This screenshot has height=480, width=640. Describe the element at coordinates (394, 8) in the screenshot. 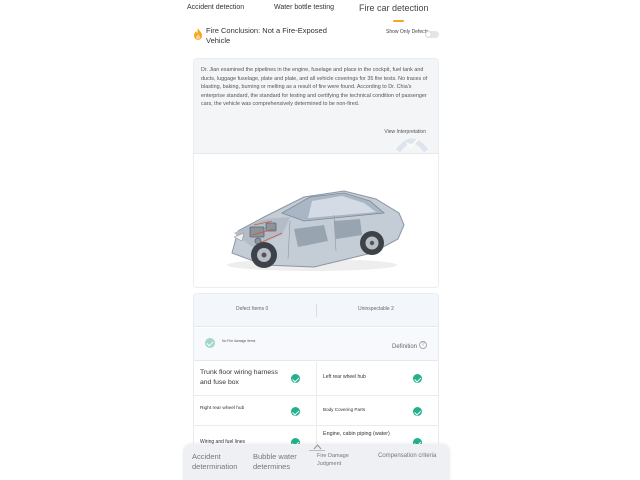

I see `tab-fire-car-detection: Fire car detection` at that location.